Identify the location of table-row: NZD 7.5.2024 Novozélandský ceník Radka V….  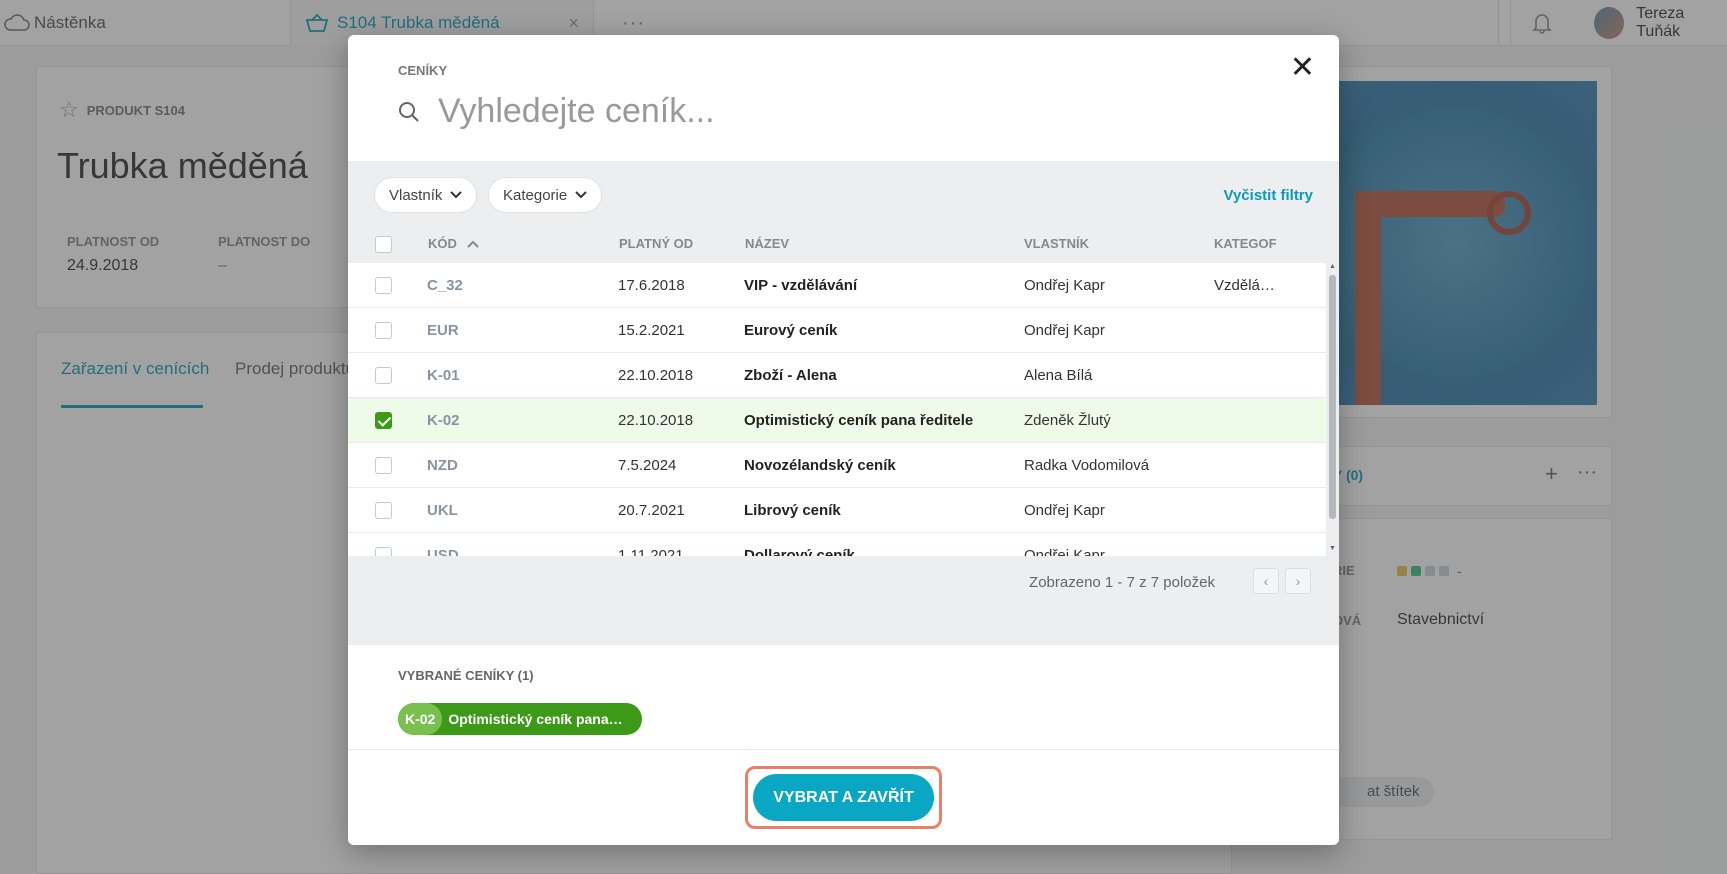
(837, 465).